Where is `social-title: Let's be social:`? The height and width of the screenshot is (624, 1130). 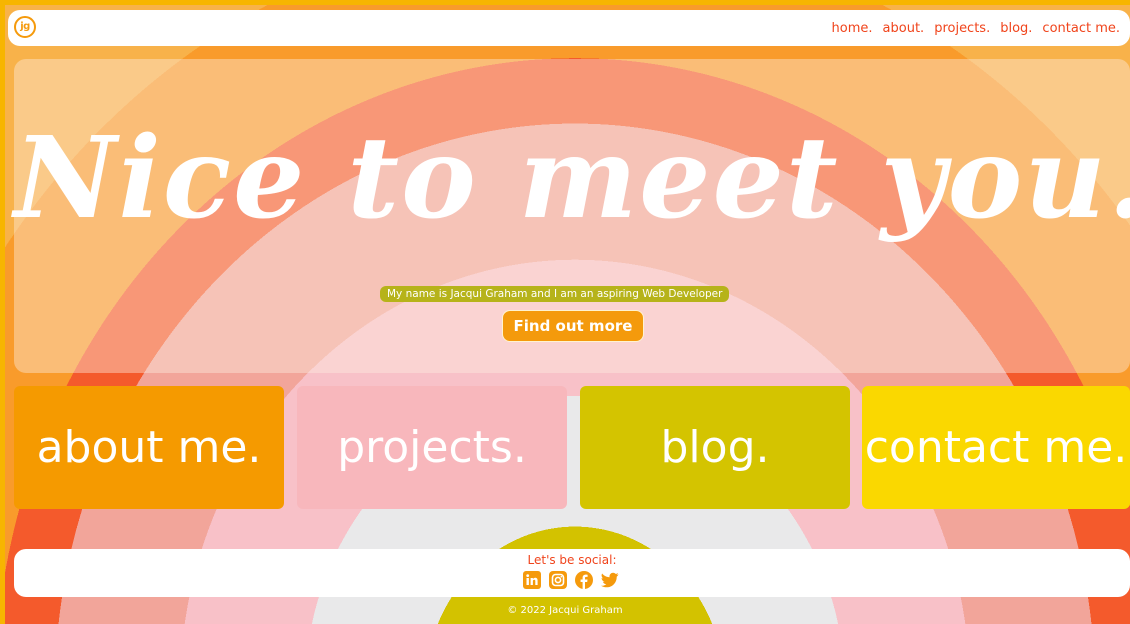
social-title: Let's be social: is located at coordinates (572, 560).